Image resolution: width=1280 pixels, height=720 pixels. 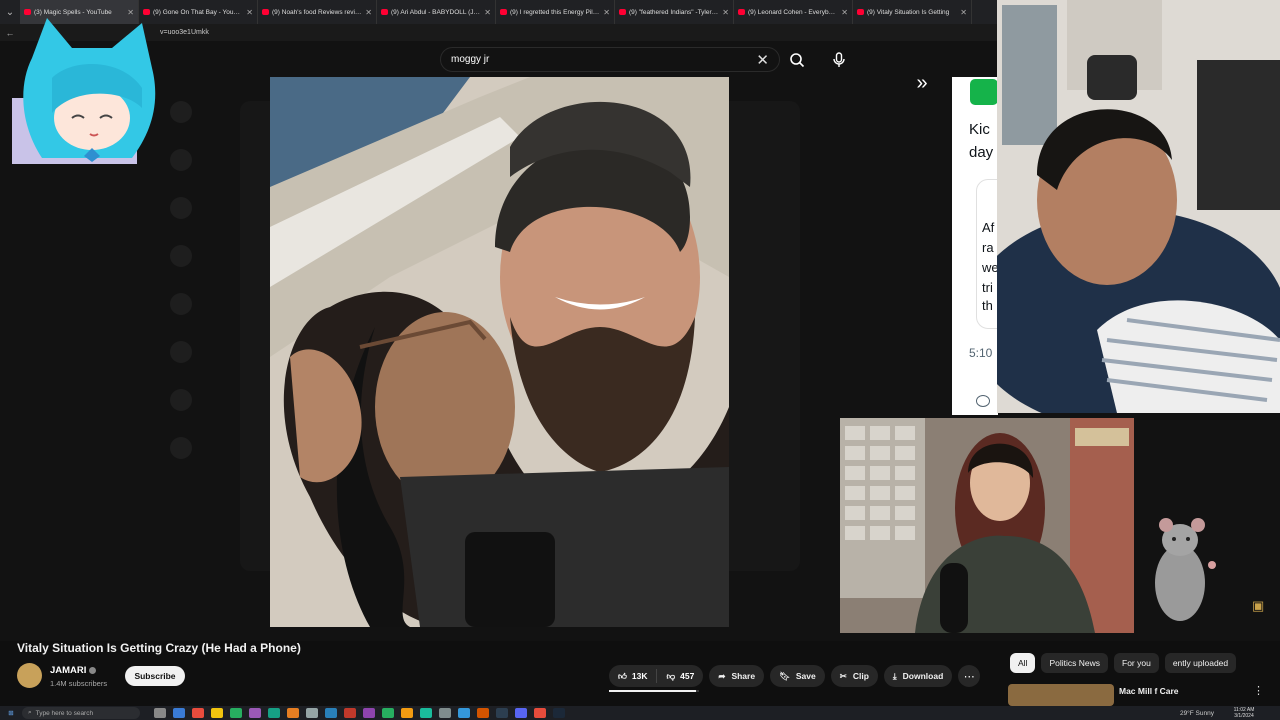 I want to click on voice-search-button, so click(x=839, y=59).